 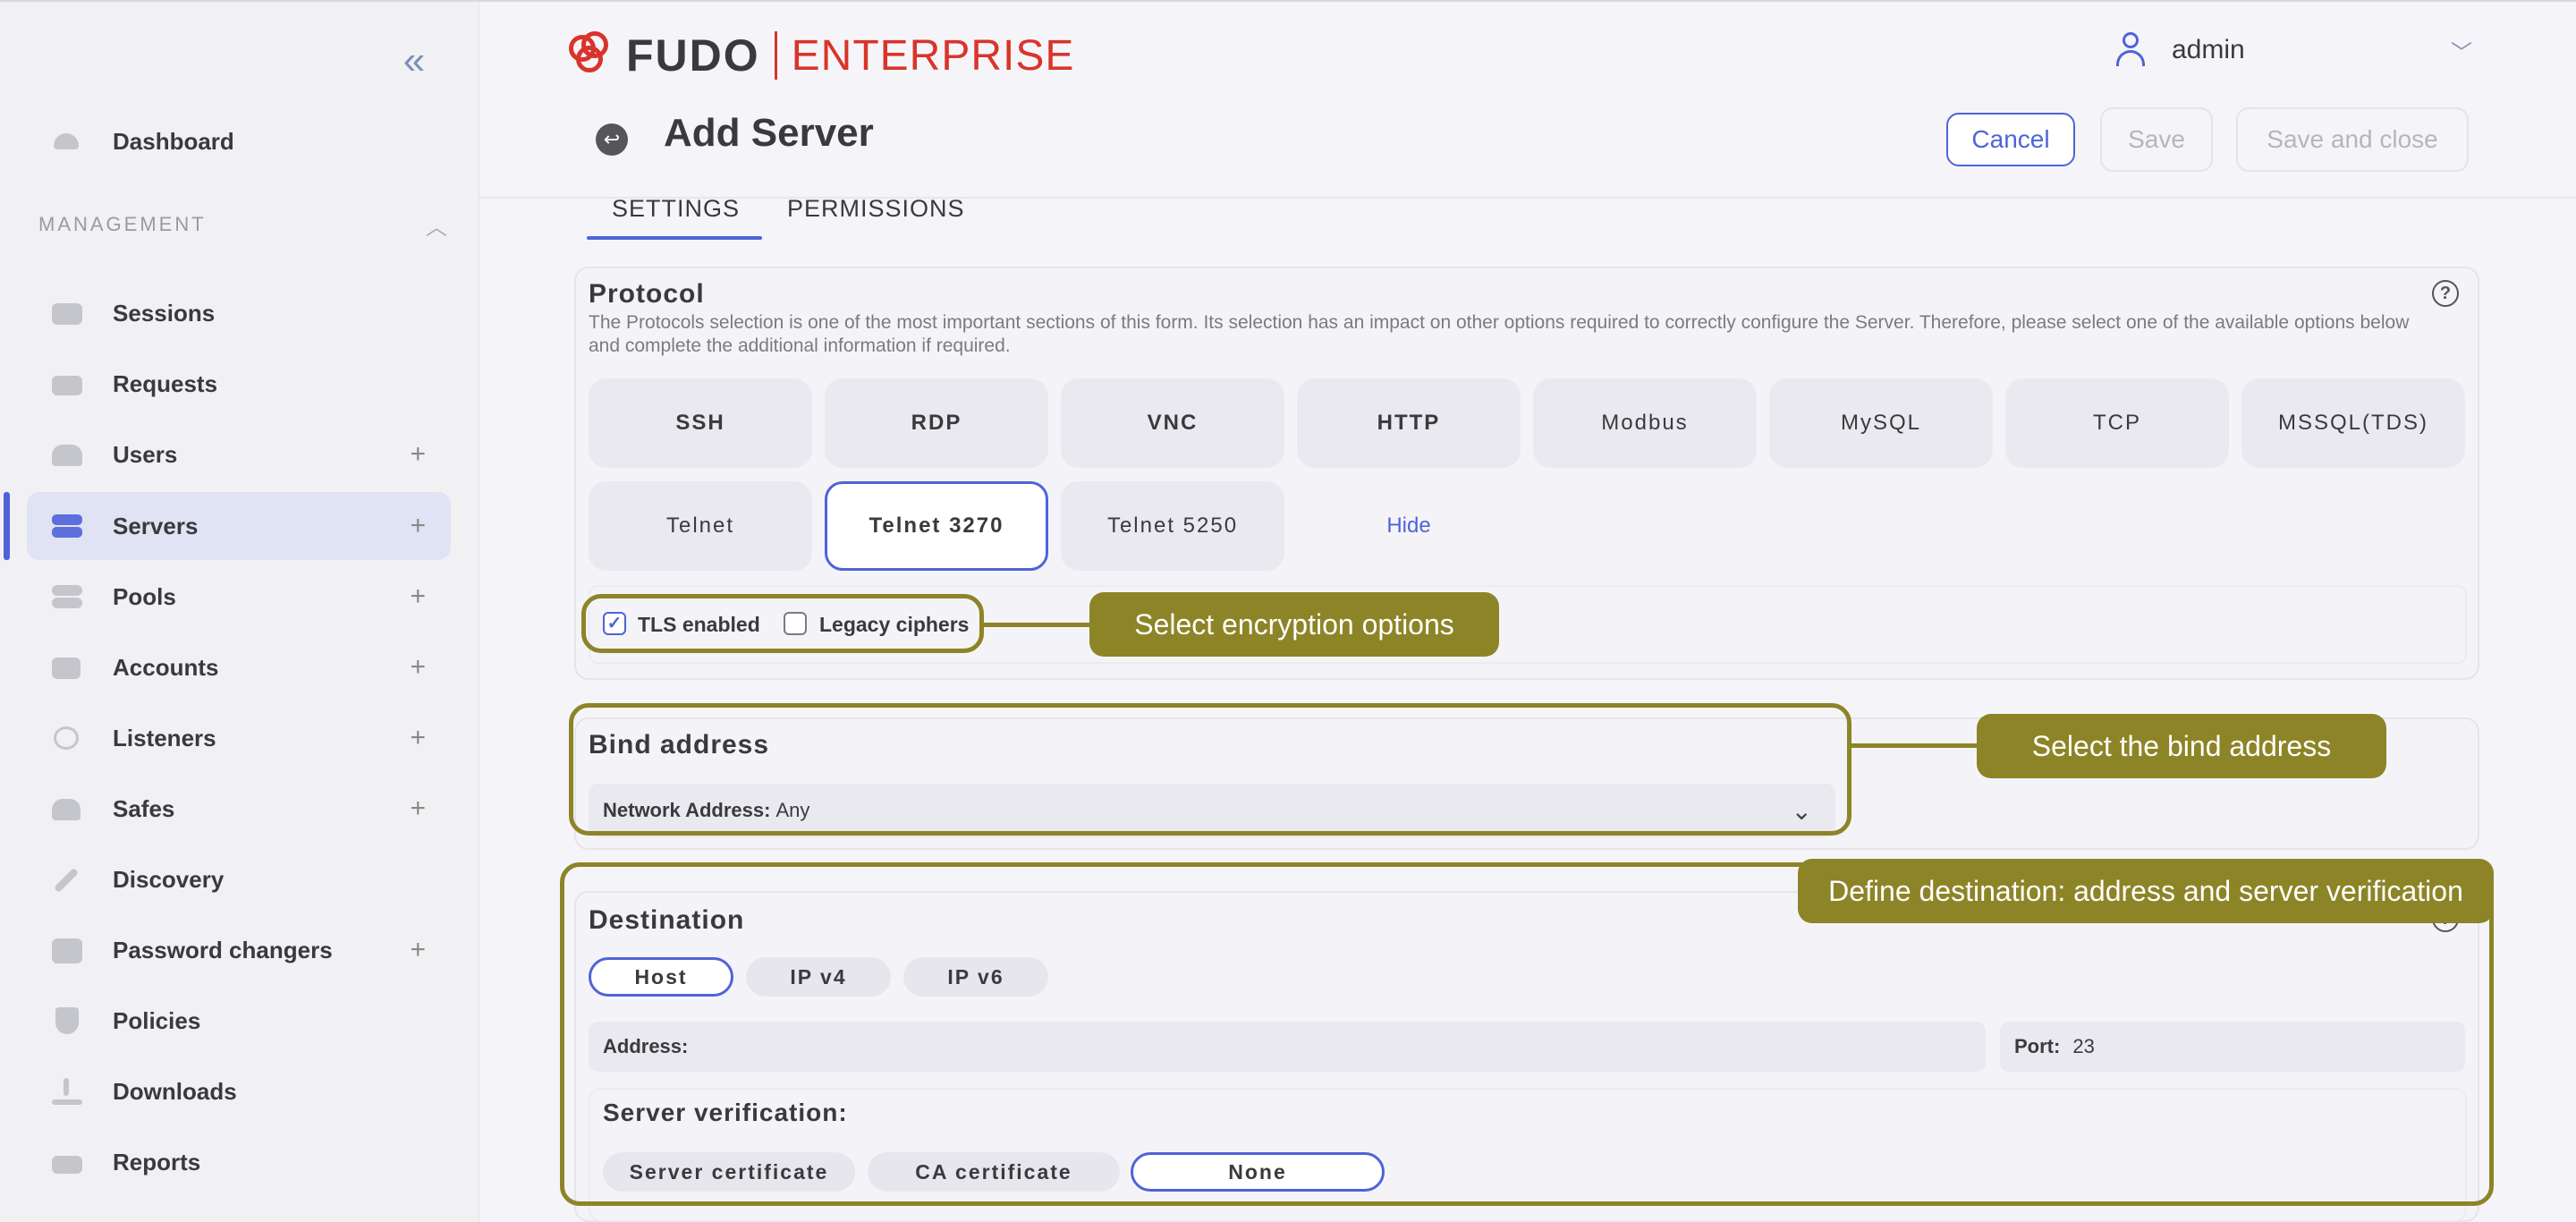 What do you see at coordinates (769, 133) in the screenshot?
I see `page-title: Add Server` at bounding box center [769, 133].